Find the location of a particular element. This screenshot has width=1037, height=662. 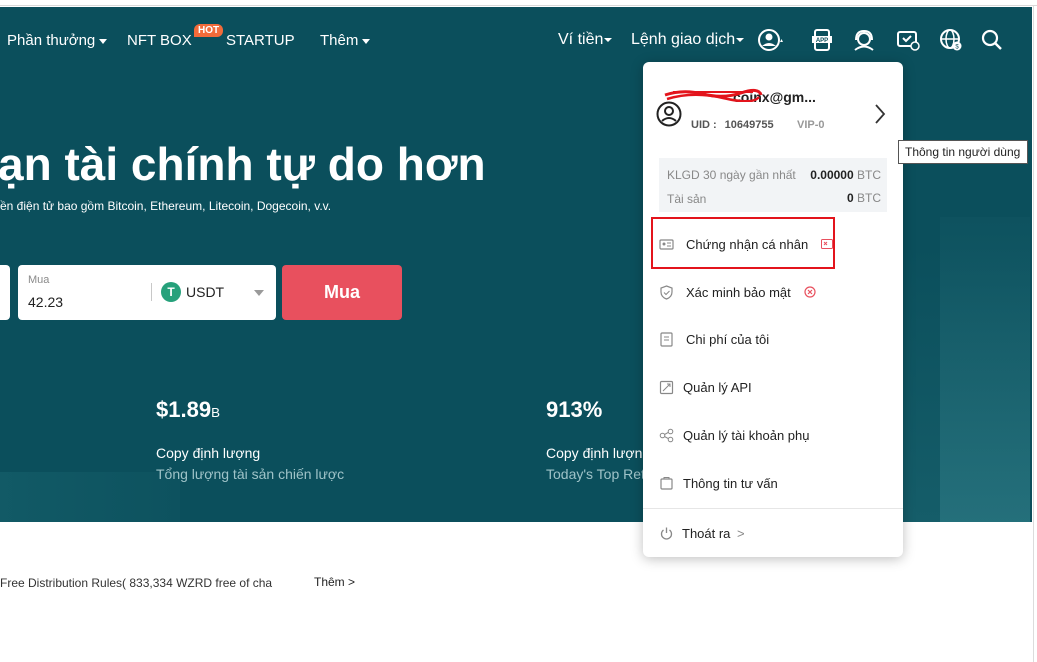

browser-top-strip is located at coordinates (518, 3).